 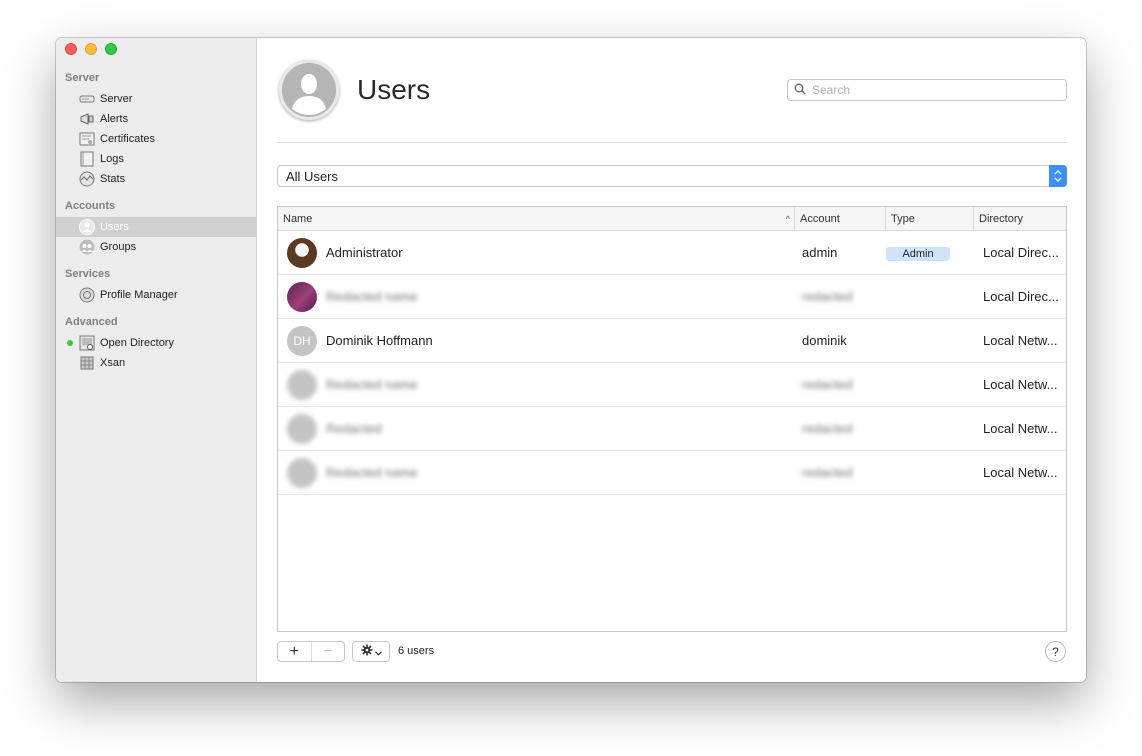 I want to click on table-header: Name ^ Account Type Directory, so click(x=672, y=219).